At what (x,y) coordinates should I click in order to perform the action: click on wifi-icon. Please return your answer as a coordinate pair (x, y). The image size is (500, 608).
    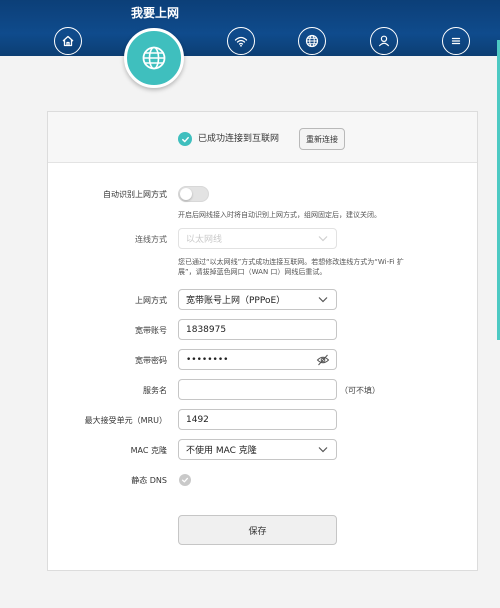
    Looking at the image, I should click on (241, 41).